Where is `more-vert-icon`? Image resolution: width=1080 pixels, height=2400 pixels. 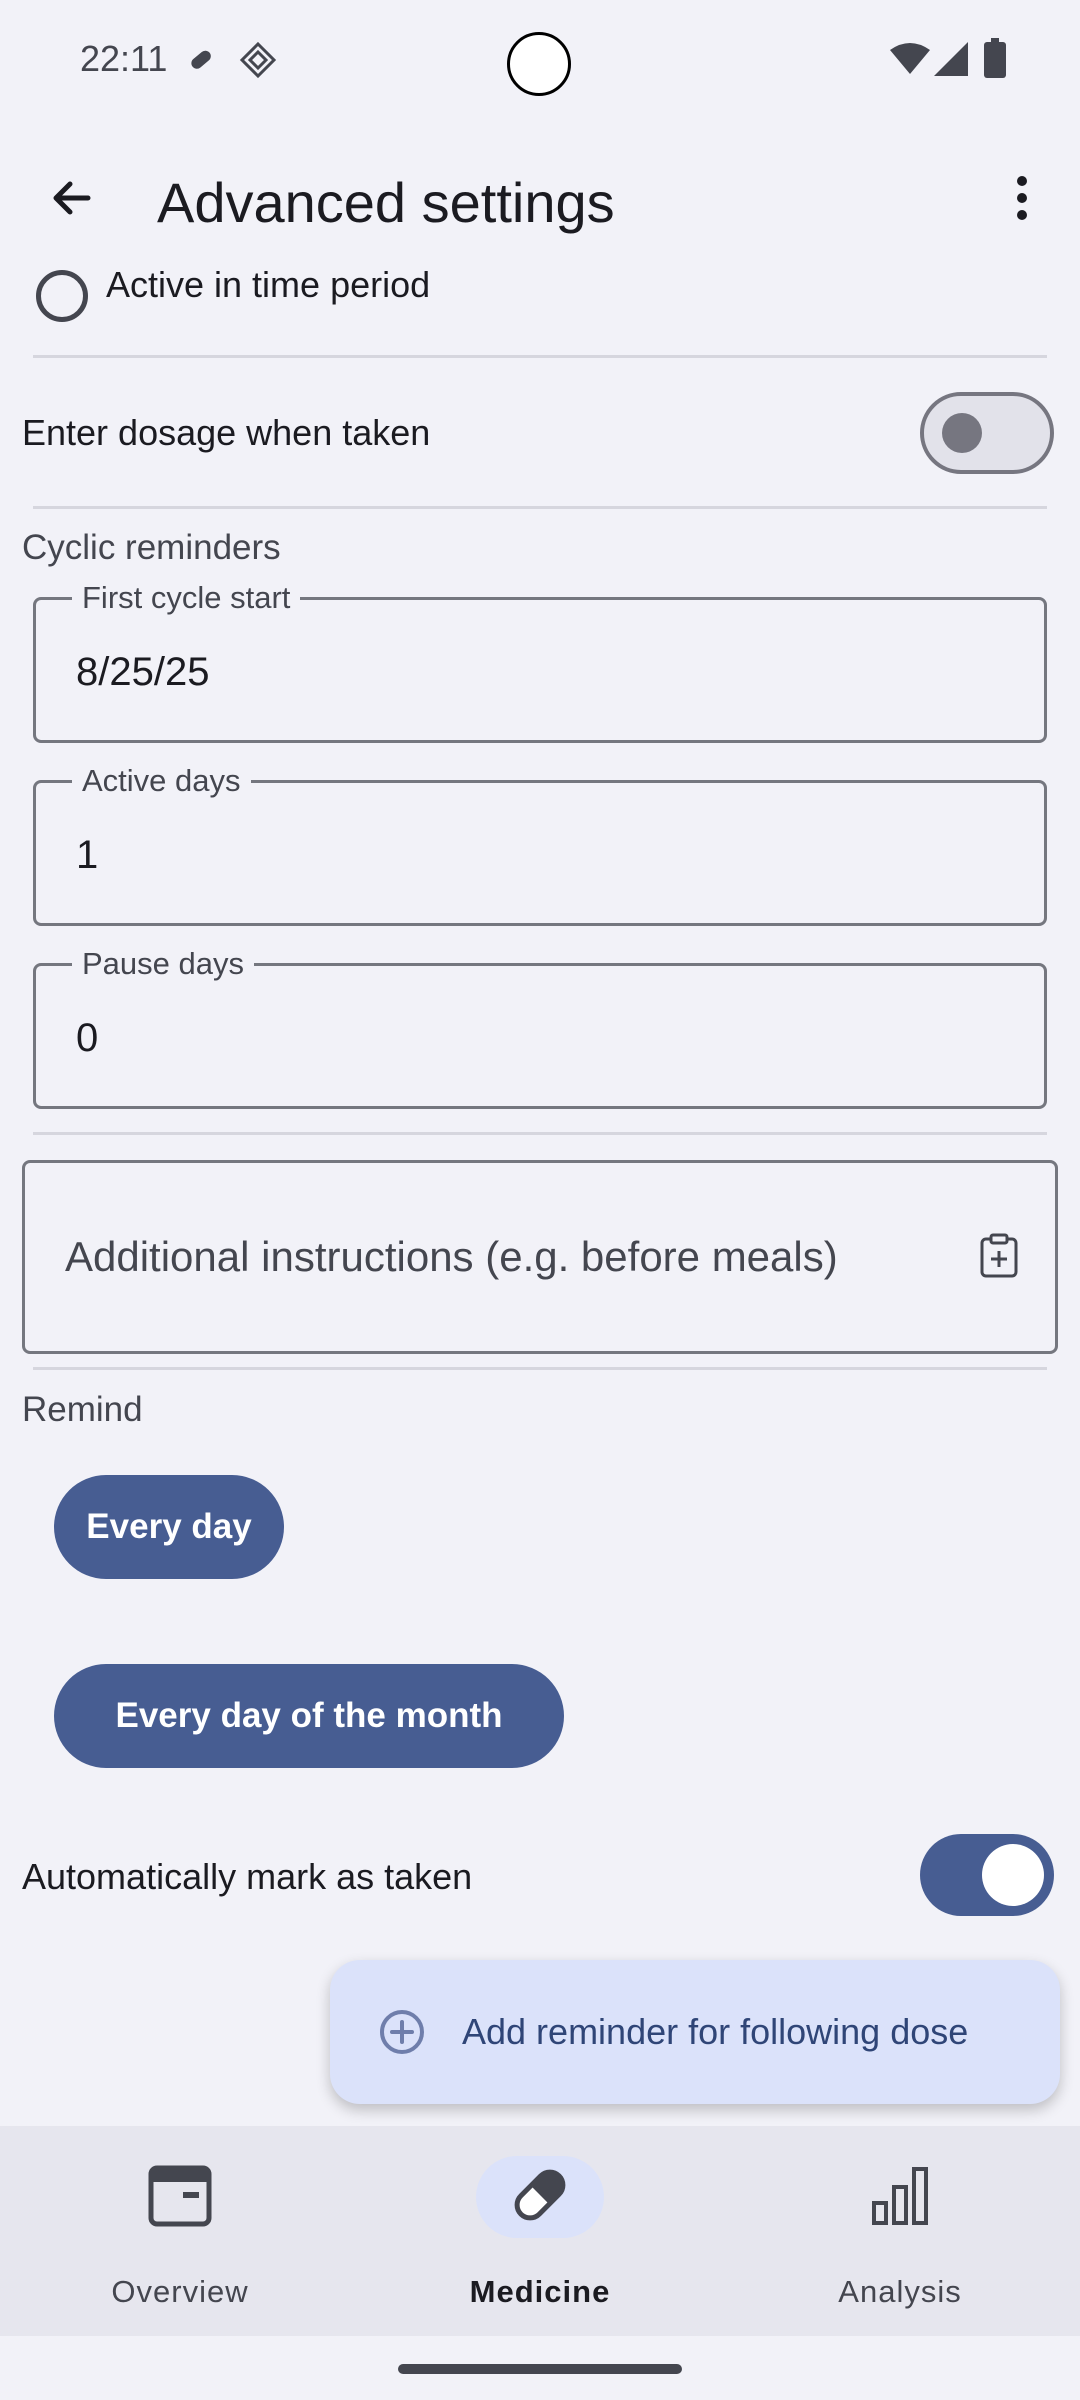 more-vert-icon is located at coordinates (1022, 200).